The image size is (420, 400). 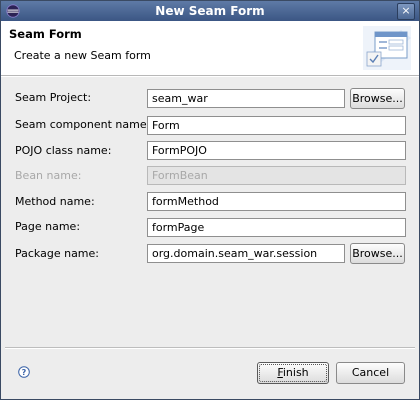 What do you see at coordinates (276, 125) in the screenshot?
I see `seam-component-name-input: Form` at bounding box center [276, 125].